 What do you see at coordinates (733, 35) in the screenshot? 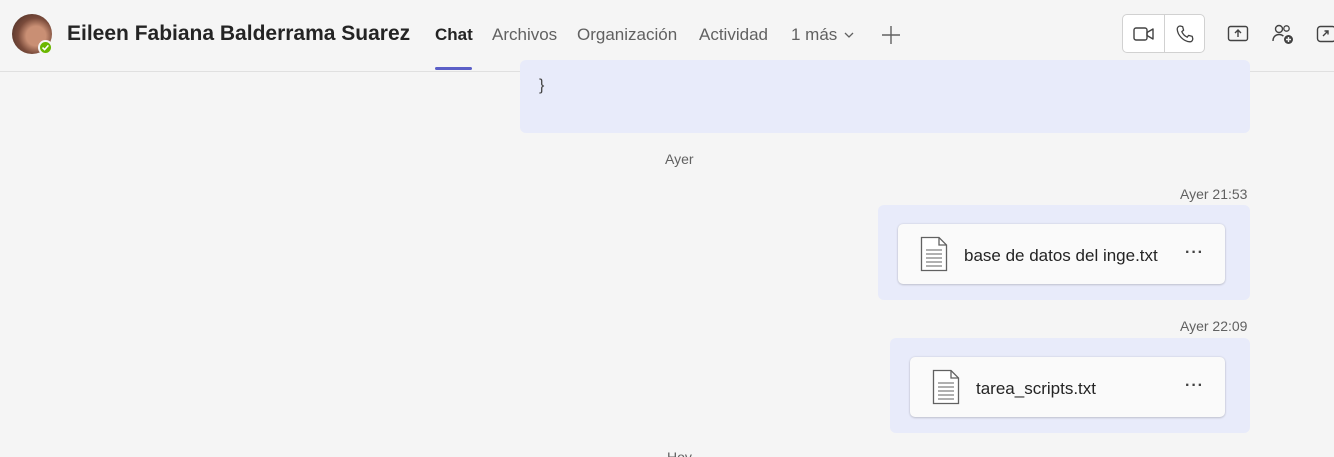
I see `tab-actividad: Actividad` at bounding box center [733, 35].